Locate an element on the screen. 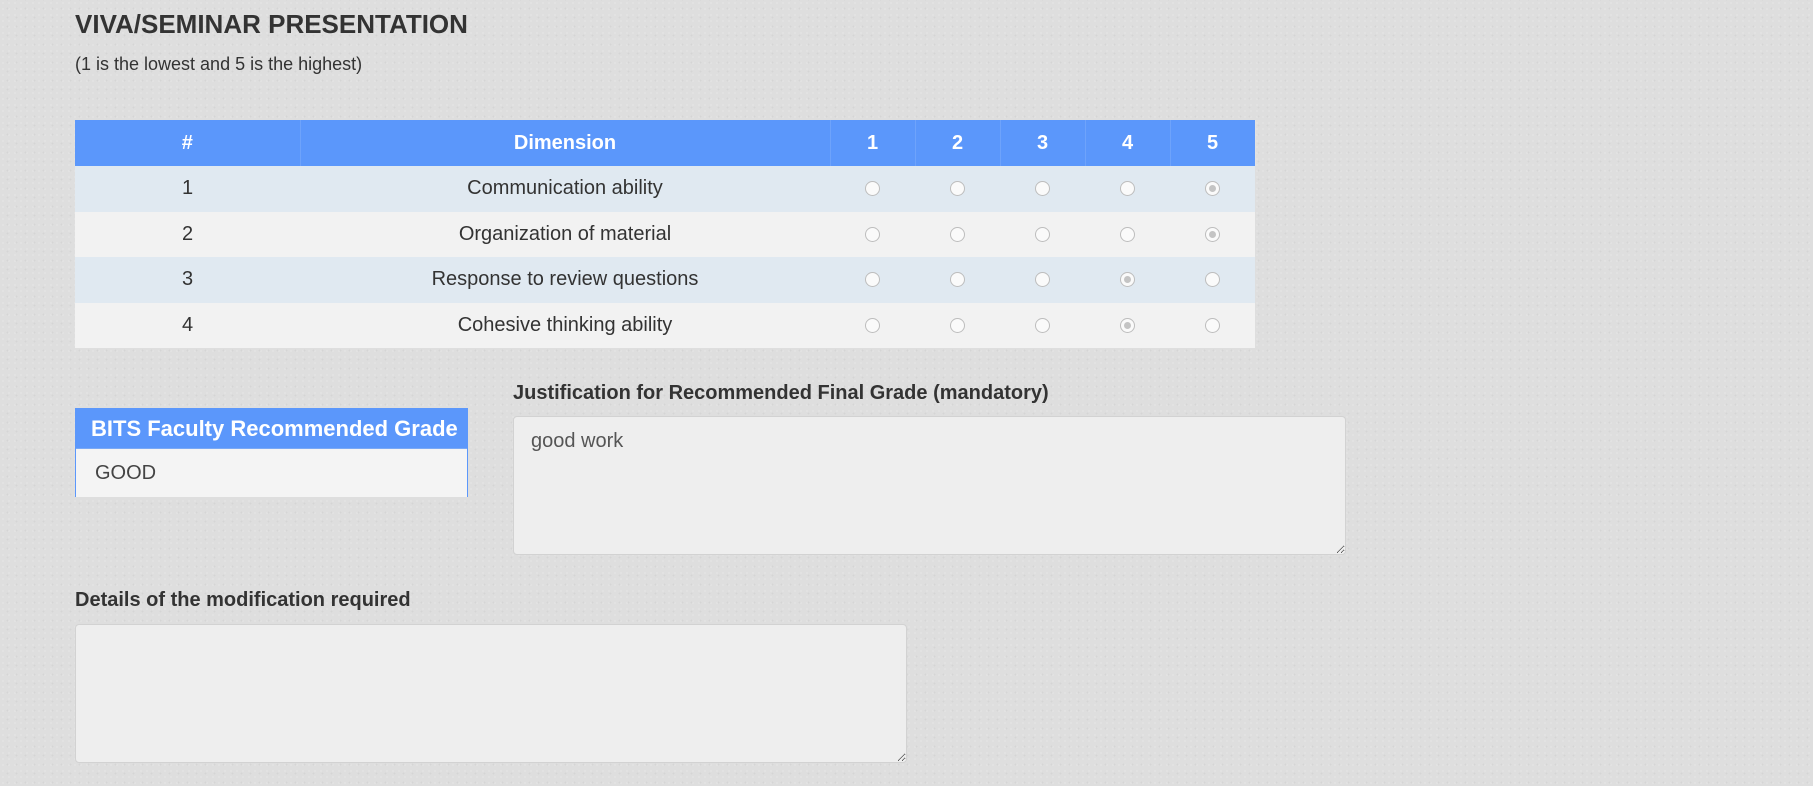 Image resolution: width=1813 pixels, height=786 pixels. row-dimension: Organization of material is located at coordinates (565, 234).